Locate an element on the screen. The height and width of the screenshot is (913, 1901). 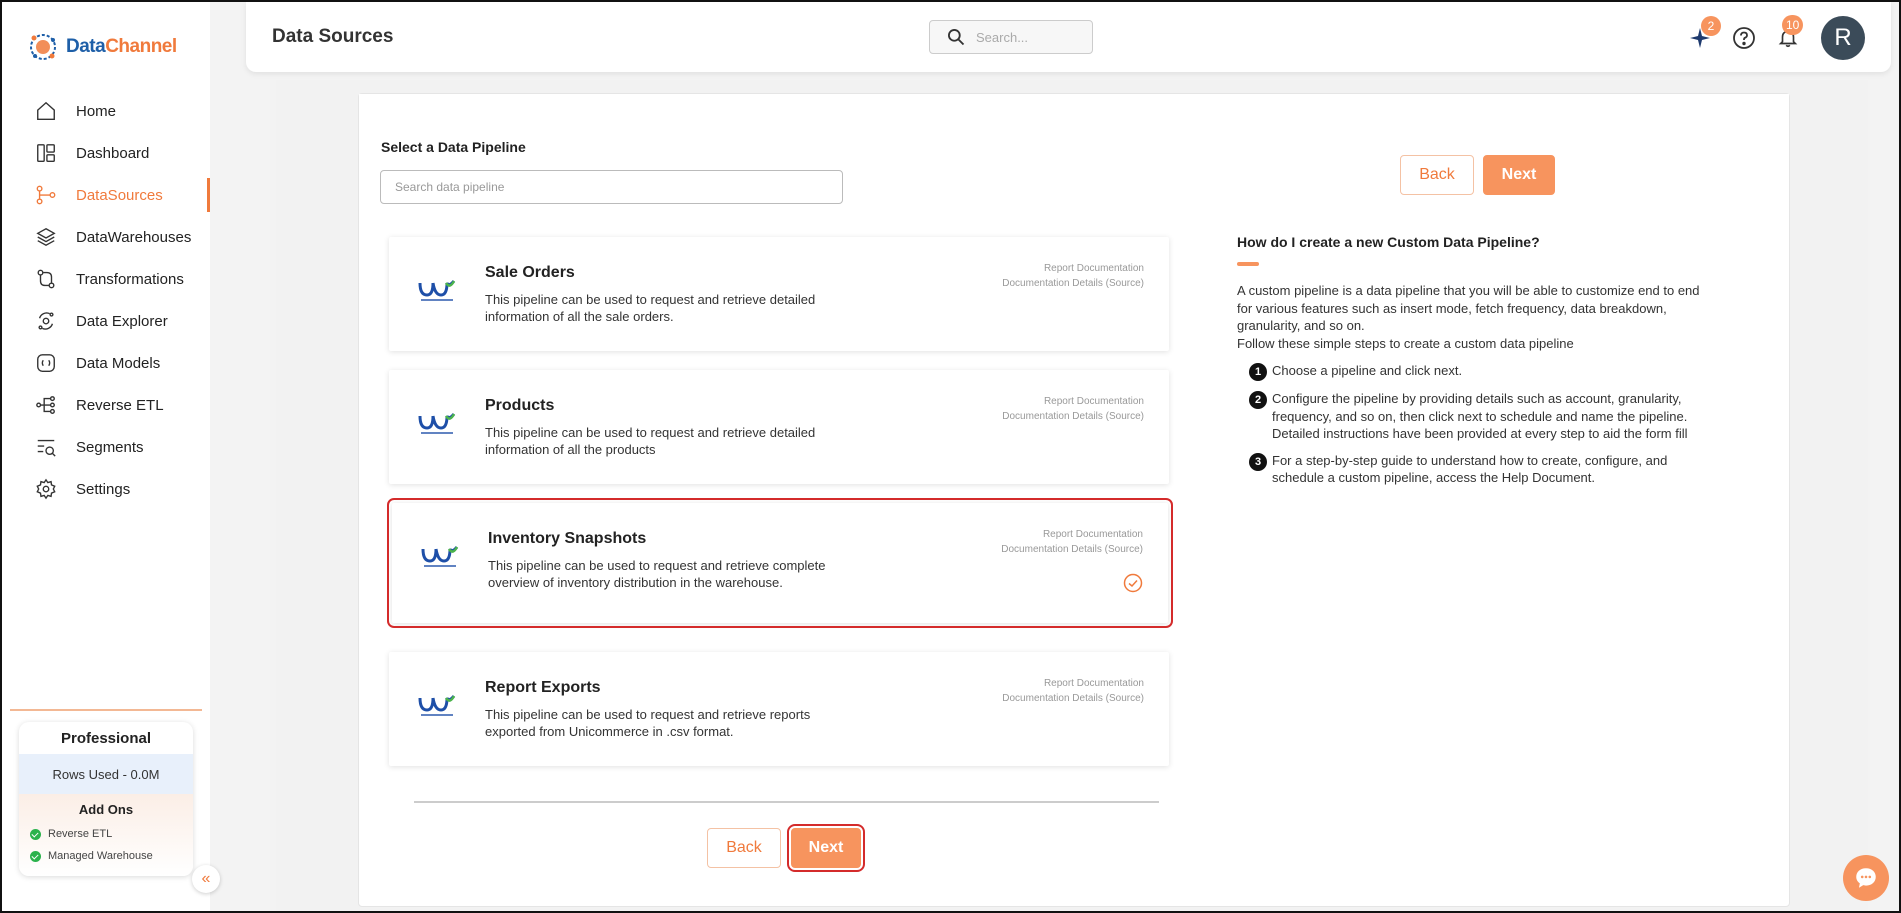
sidebar-item-datawarehouses: DataWarehouses is located at coordinates (106, 237).